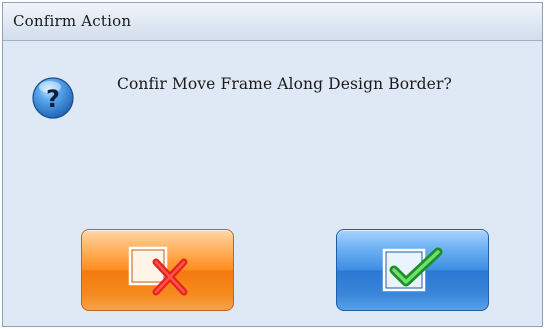 This screenshot has width=545, height=329. I want to click on dialog-message: Confir Move Frame Along Design Border?, so click(284, 84).